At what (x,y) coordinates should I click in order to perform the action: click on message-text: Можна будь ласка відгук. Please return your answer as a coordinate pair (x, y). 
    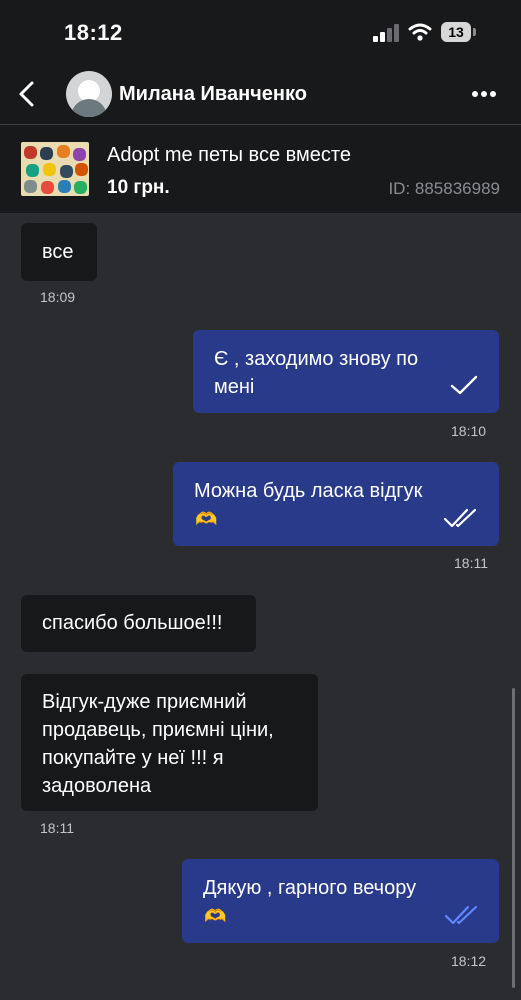
    Looking at the image, I should click on (308, 491).